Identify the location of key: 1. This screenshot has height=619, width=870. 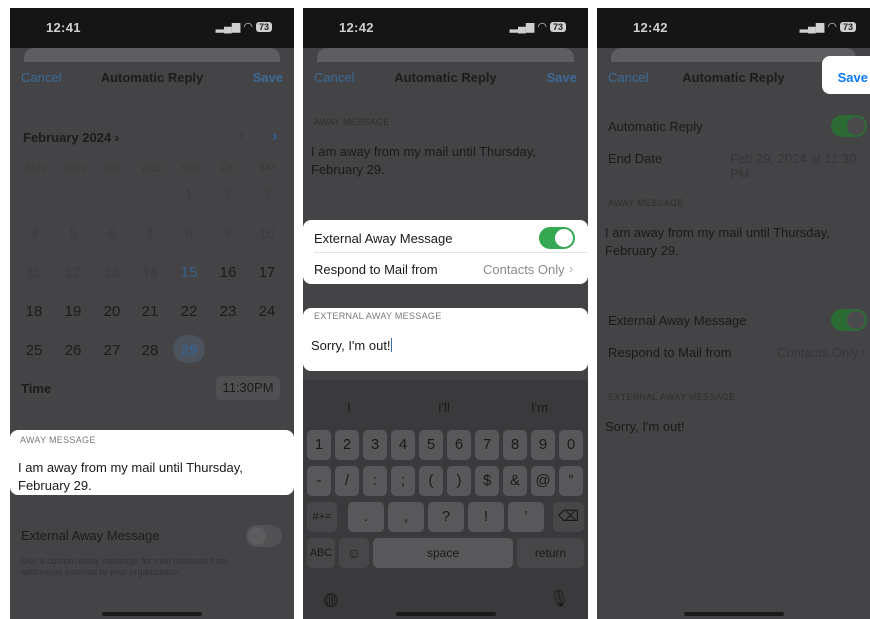
(319, 445).